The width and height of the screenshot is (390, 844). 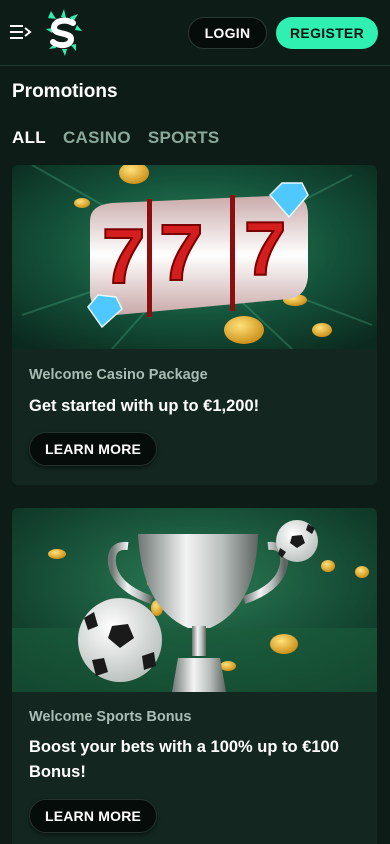 What do you see at coordinates (227, 33) in the screenshot?
I see `login-button: LOGIN` at bounding box center [227, 33].